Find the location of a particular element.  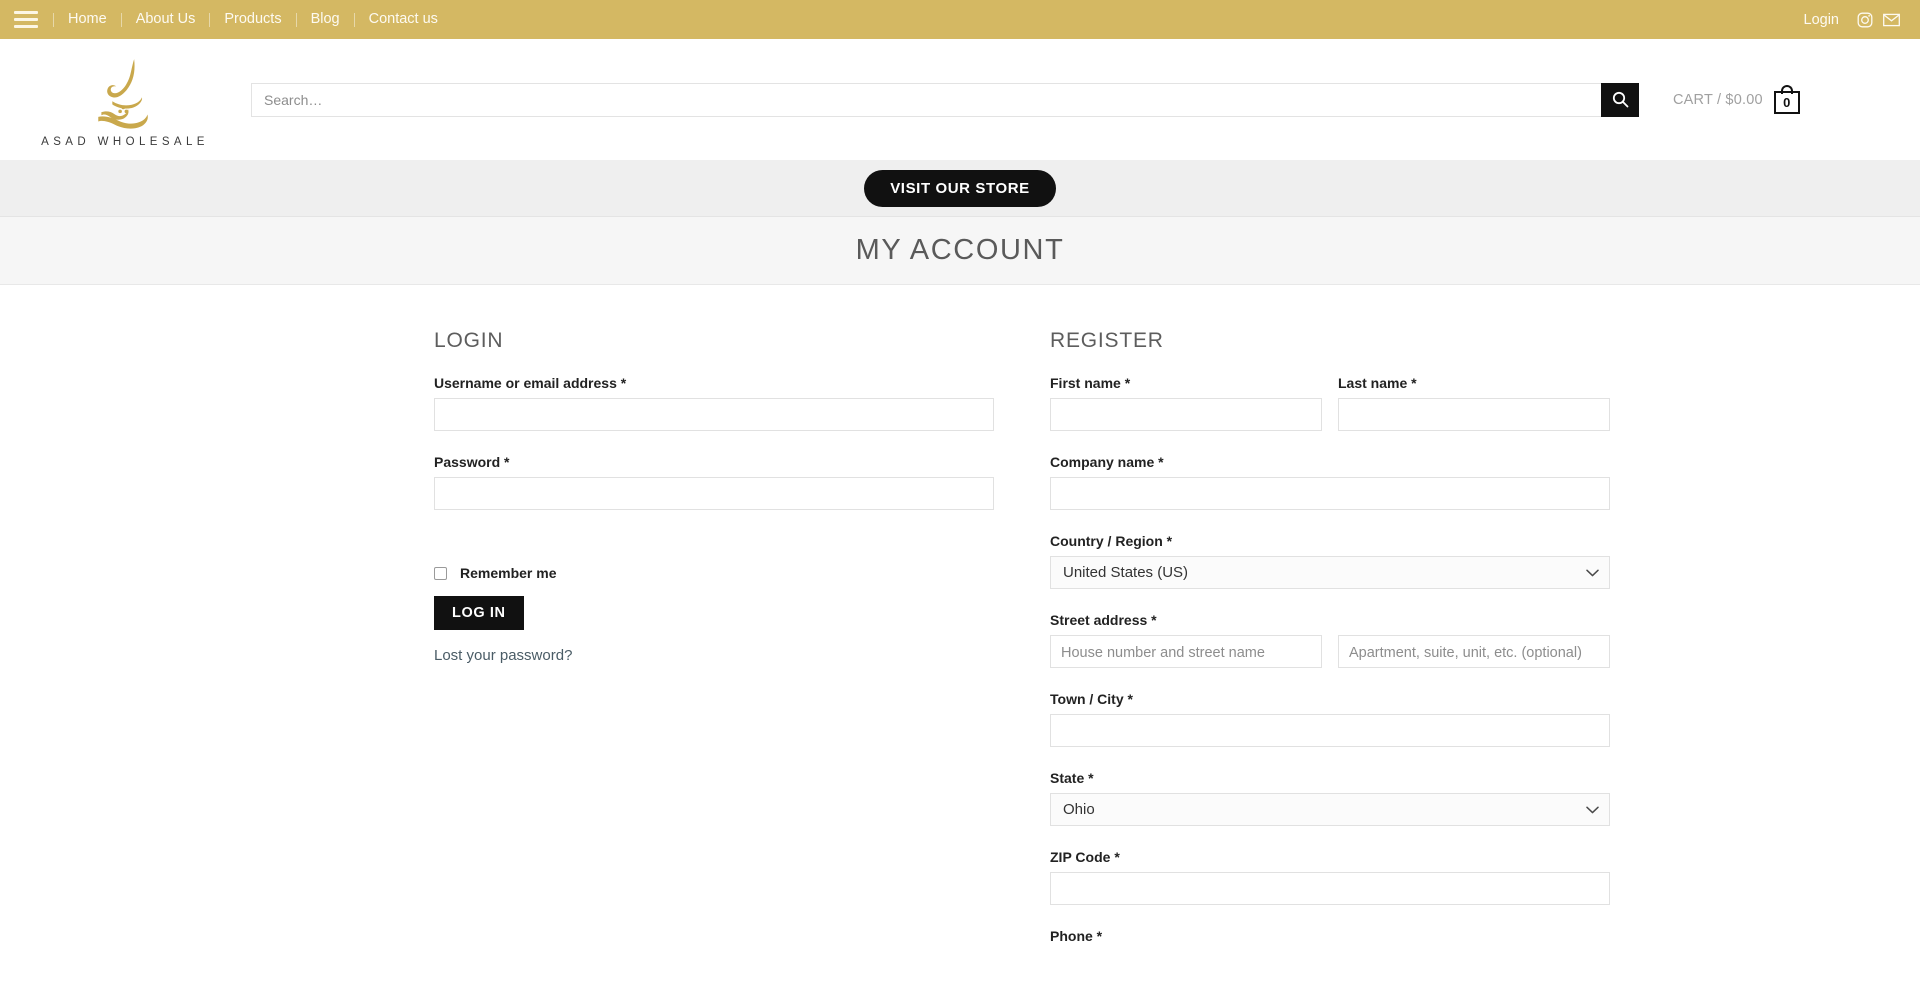

last-name-input is located at coordinates (1474, 414).